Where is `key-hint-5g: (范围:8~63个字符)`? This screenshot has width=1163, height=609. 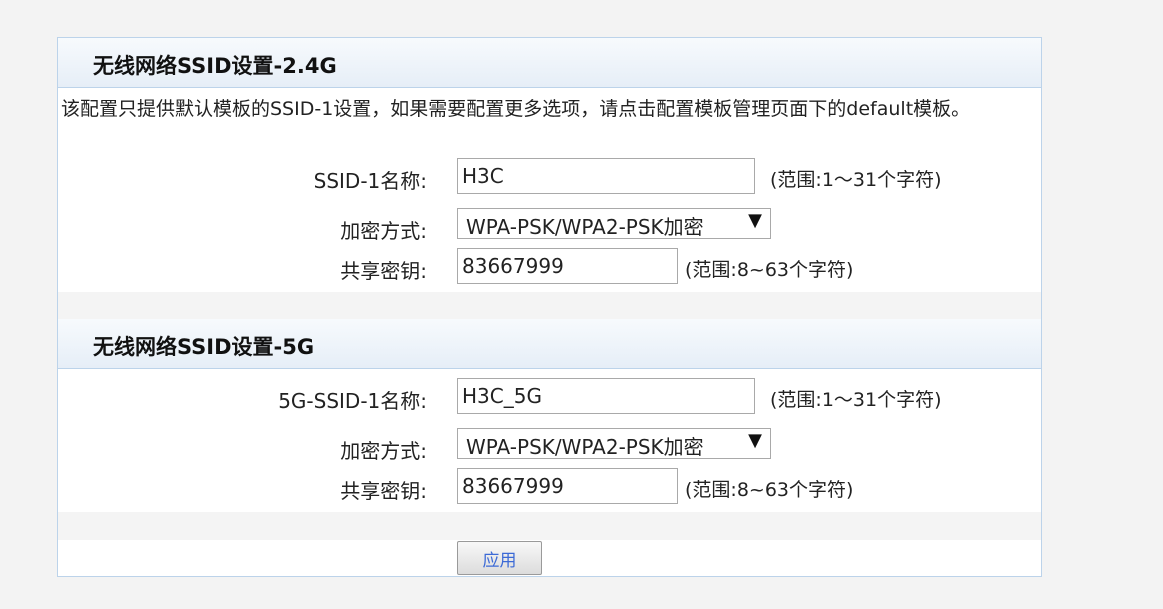
key-hint-5g: (范围:8~63个字符) is located at coordinates (769, 490).